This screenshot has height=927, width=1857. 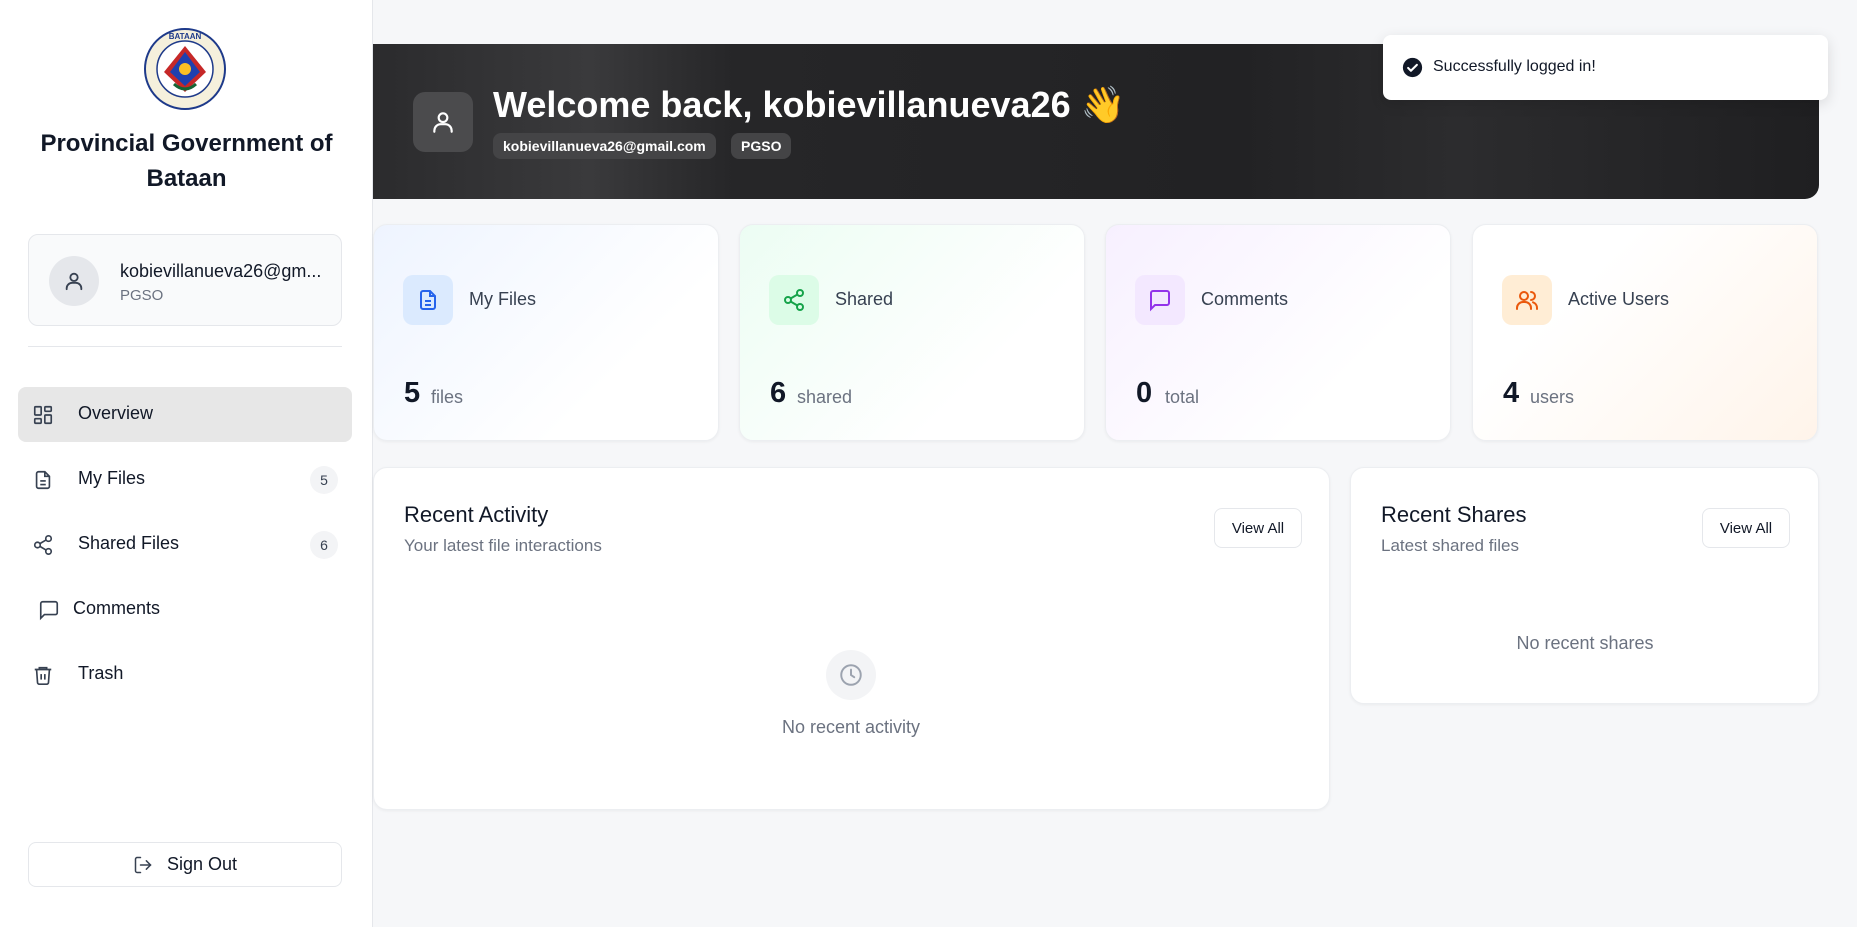 I want to click on department-badge: PGSO, so click(x=761, y=146).